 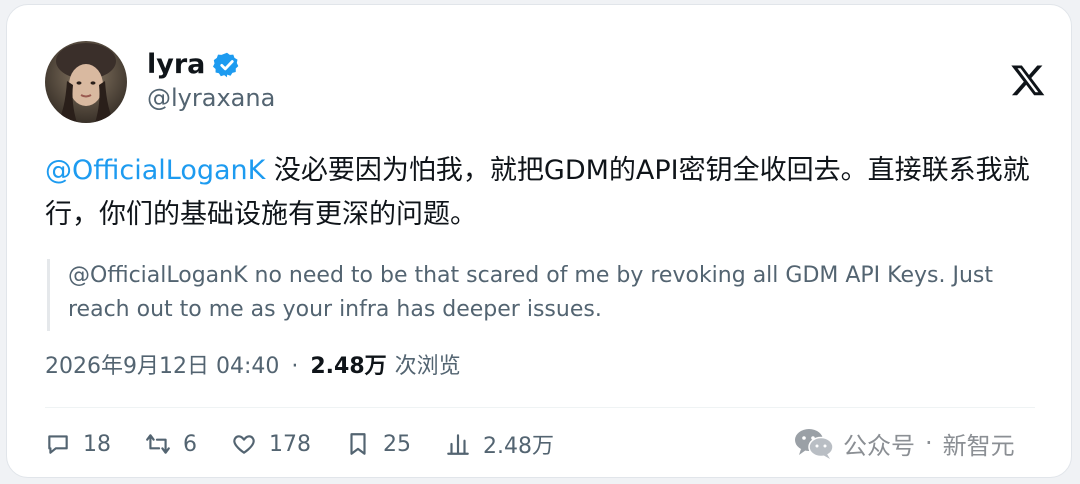 What do you see at coordinates (162, 367) in the screenshot?
I see `timestamp: 2026年9月12日 04:40` at bounding box center [162, 367].